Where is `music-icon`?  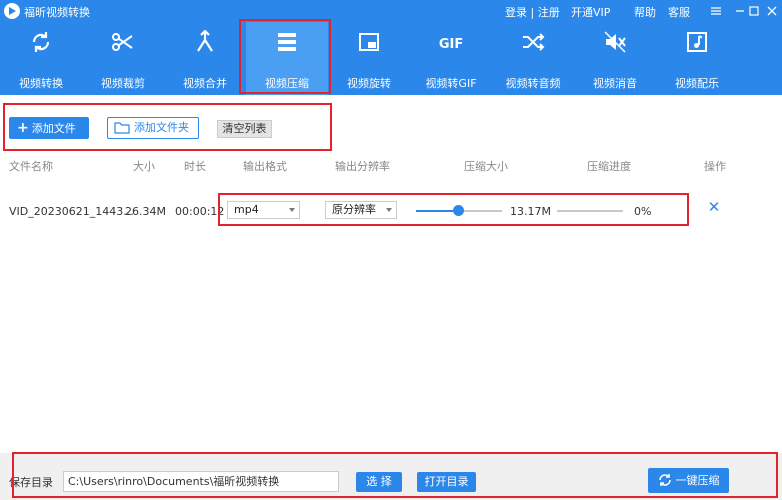 music-icon is located at coordinates (697, 42).